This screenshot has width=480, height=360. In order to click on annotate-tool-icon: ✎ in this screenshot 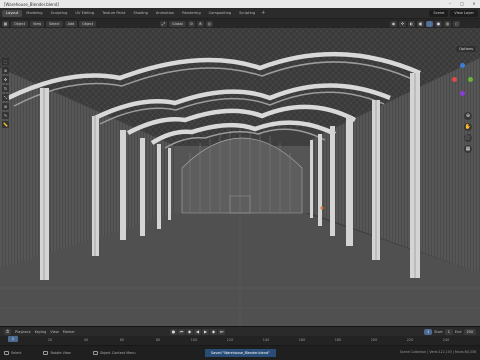, I will do `click(5, 115)`.